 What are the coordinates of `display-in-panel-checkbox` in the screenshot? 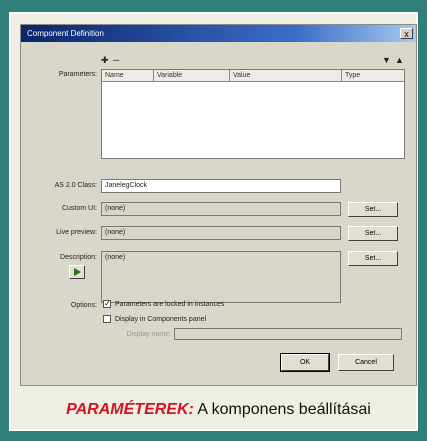 It's located at (107, 319).